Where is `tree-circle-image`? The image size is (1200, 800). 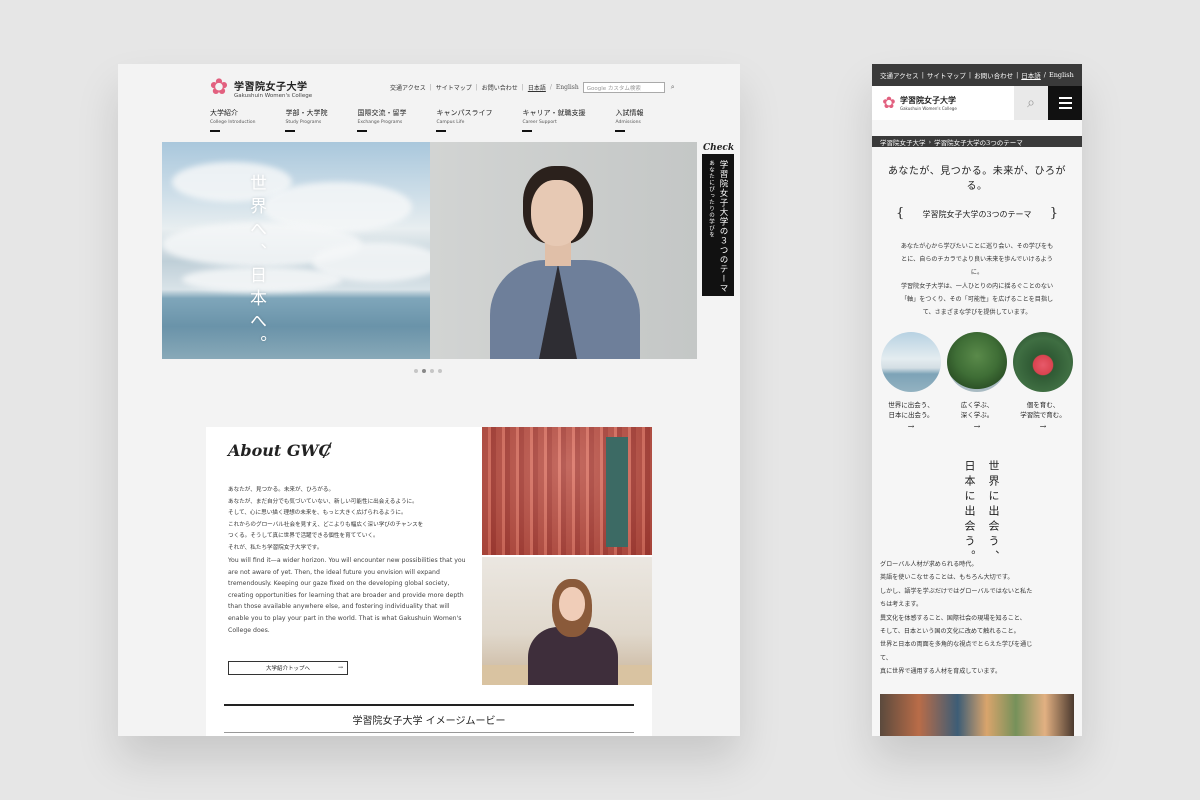 tree-circle-image is located at coordinates (977, 362).